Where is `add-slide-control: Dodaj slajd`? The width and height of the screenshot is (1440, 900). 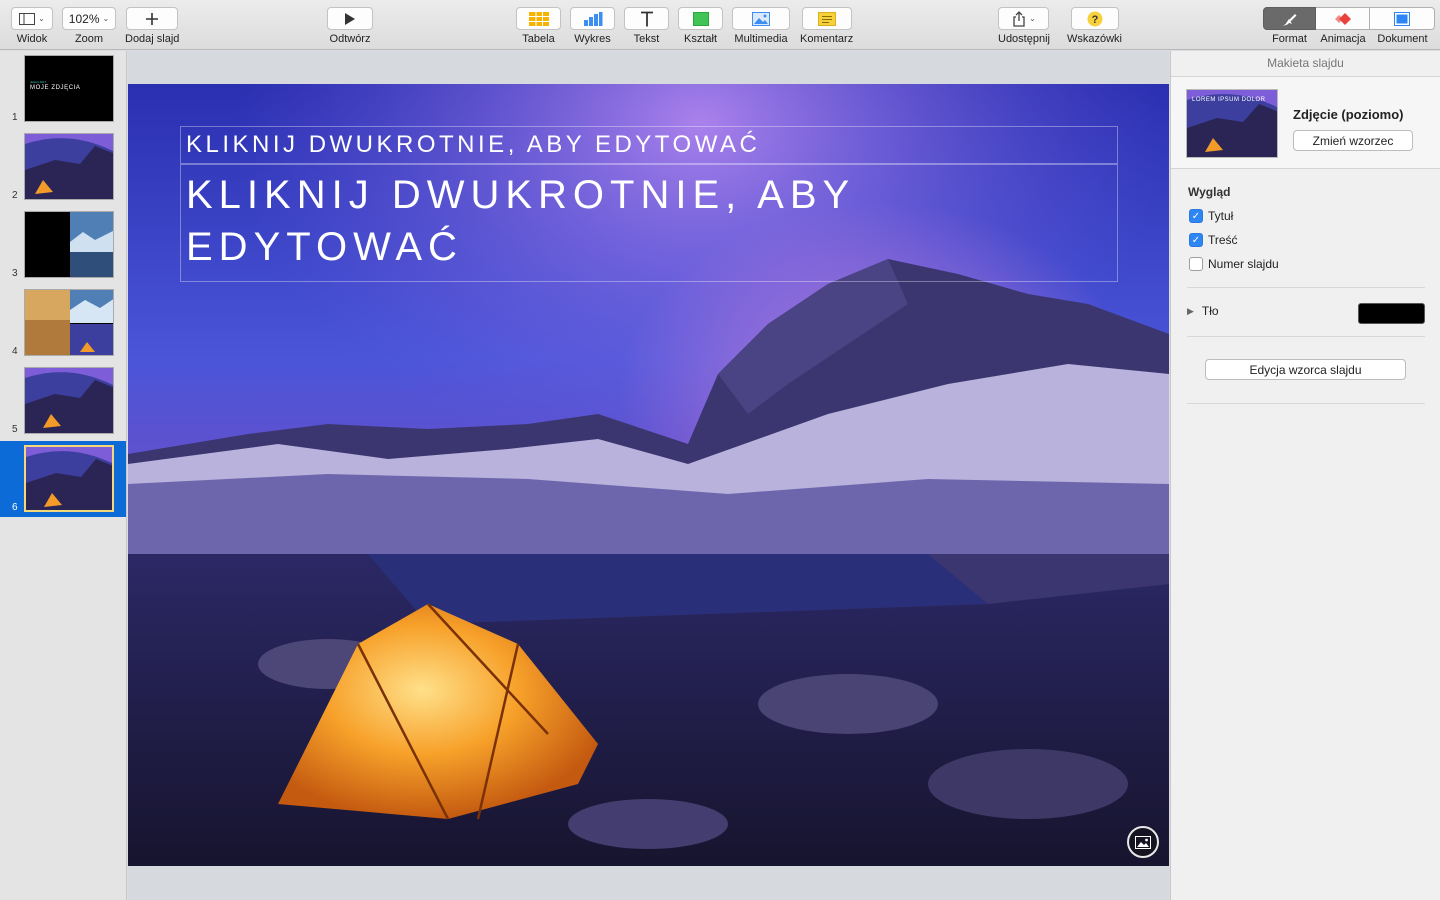 add-slide-control: Dodaj slajd is located at coordinates (152, 26).